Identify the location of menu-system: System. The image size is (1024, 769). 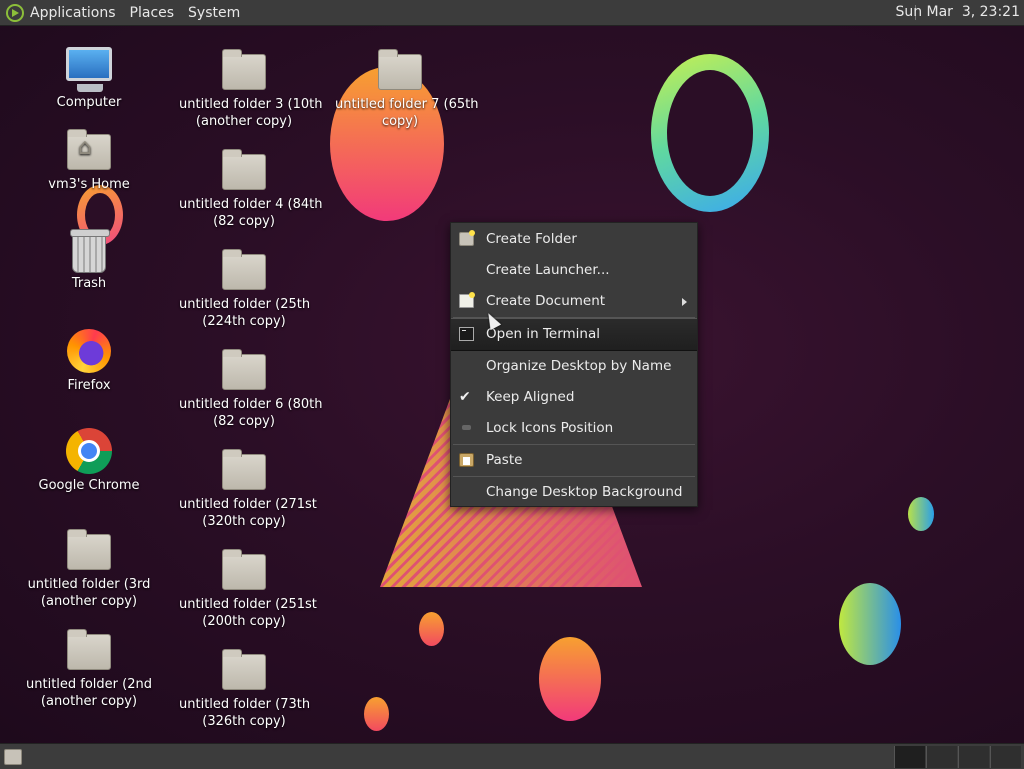
(214, 13).